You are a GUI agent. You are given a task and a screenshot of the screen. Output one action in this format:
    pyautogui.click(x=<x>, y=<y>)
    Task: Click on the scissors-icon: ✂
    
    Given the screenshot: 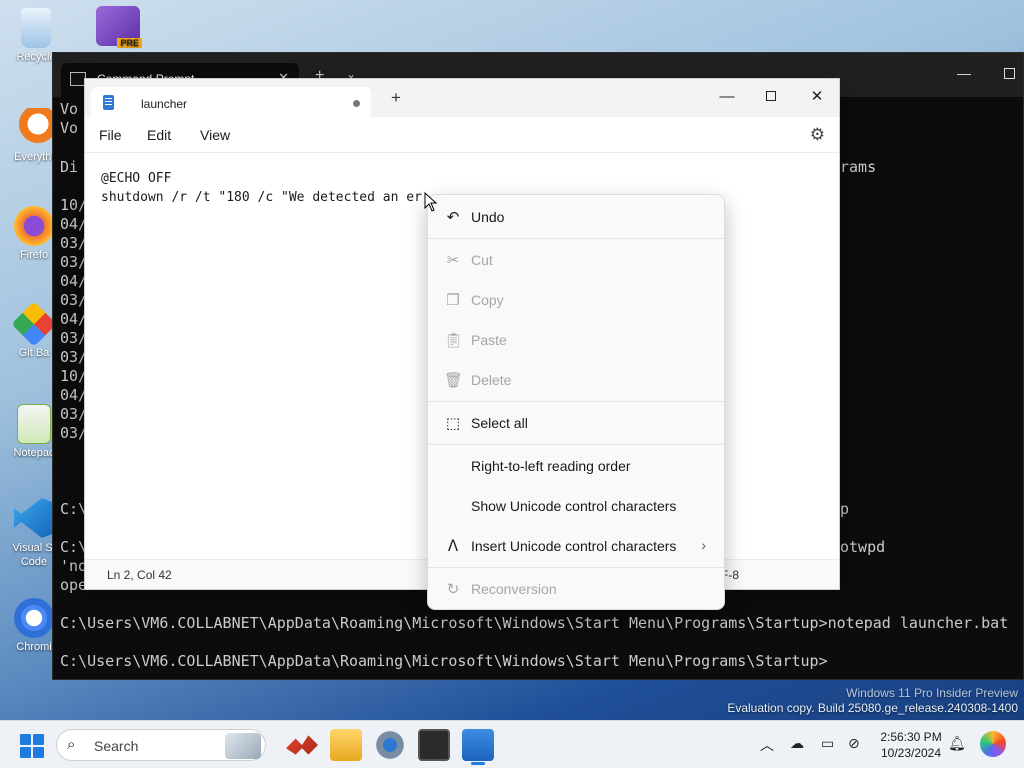 What is the action you would take?
    pyautogui.click(x=453, y=260)
    